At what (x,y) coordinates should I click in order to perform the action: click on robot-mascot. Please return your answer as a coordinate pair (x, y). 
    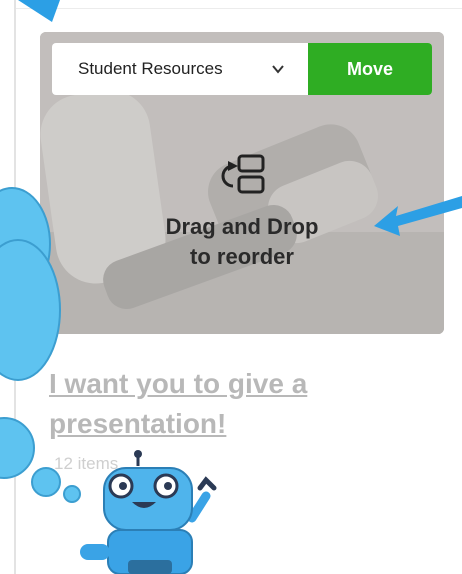
    Looking at the image, I should click on (148, 512).